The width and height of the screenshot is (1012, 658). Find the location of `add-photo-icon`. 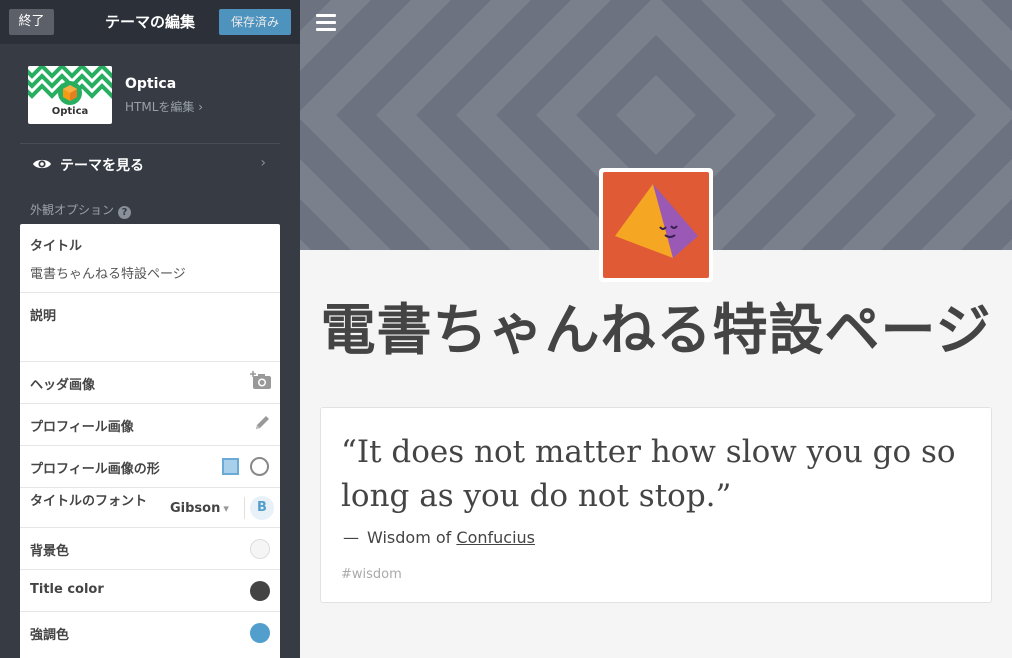

add-photo-icon is located at coordinates (261, 383).